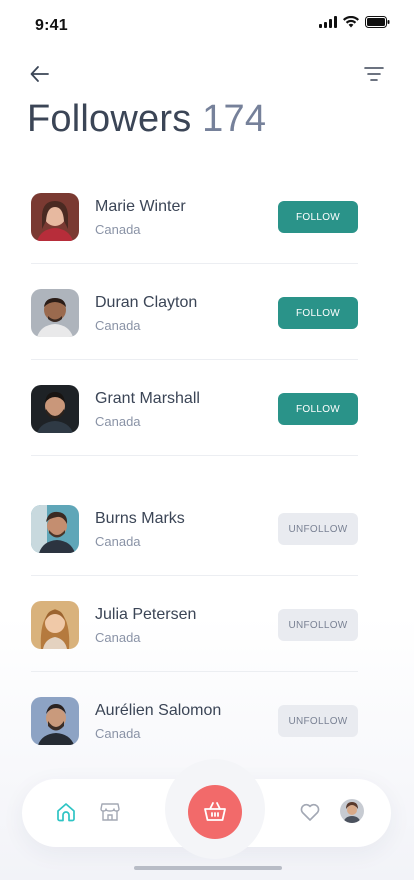 The width and height of the screenshot is (414, 880). I want to click on person-name: Marie Winter, so click(140, 206).